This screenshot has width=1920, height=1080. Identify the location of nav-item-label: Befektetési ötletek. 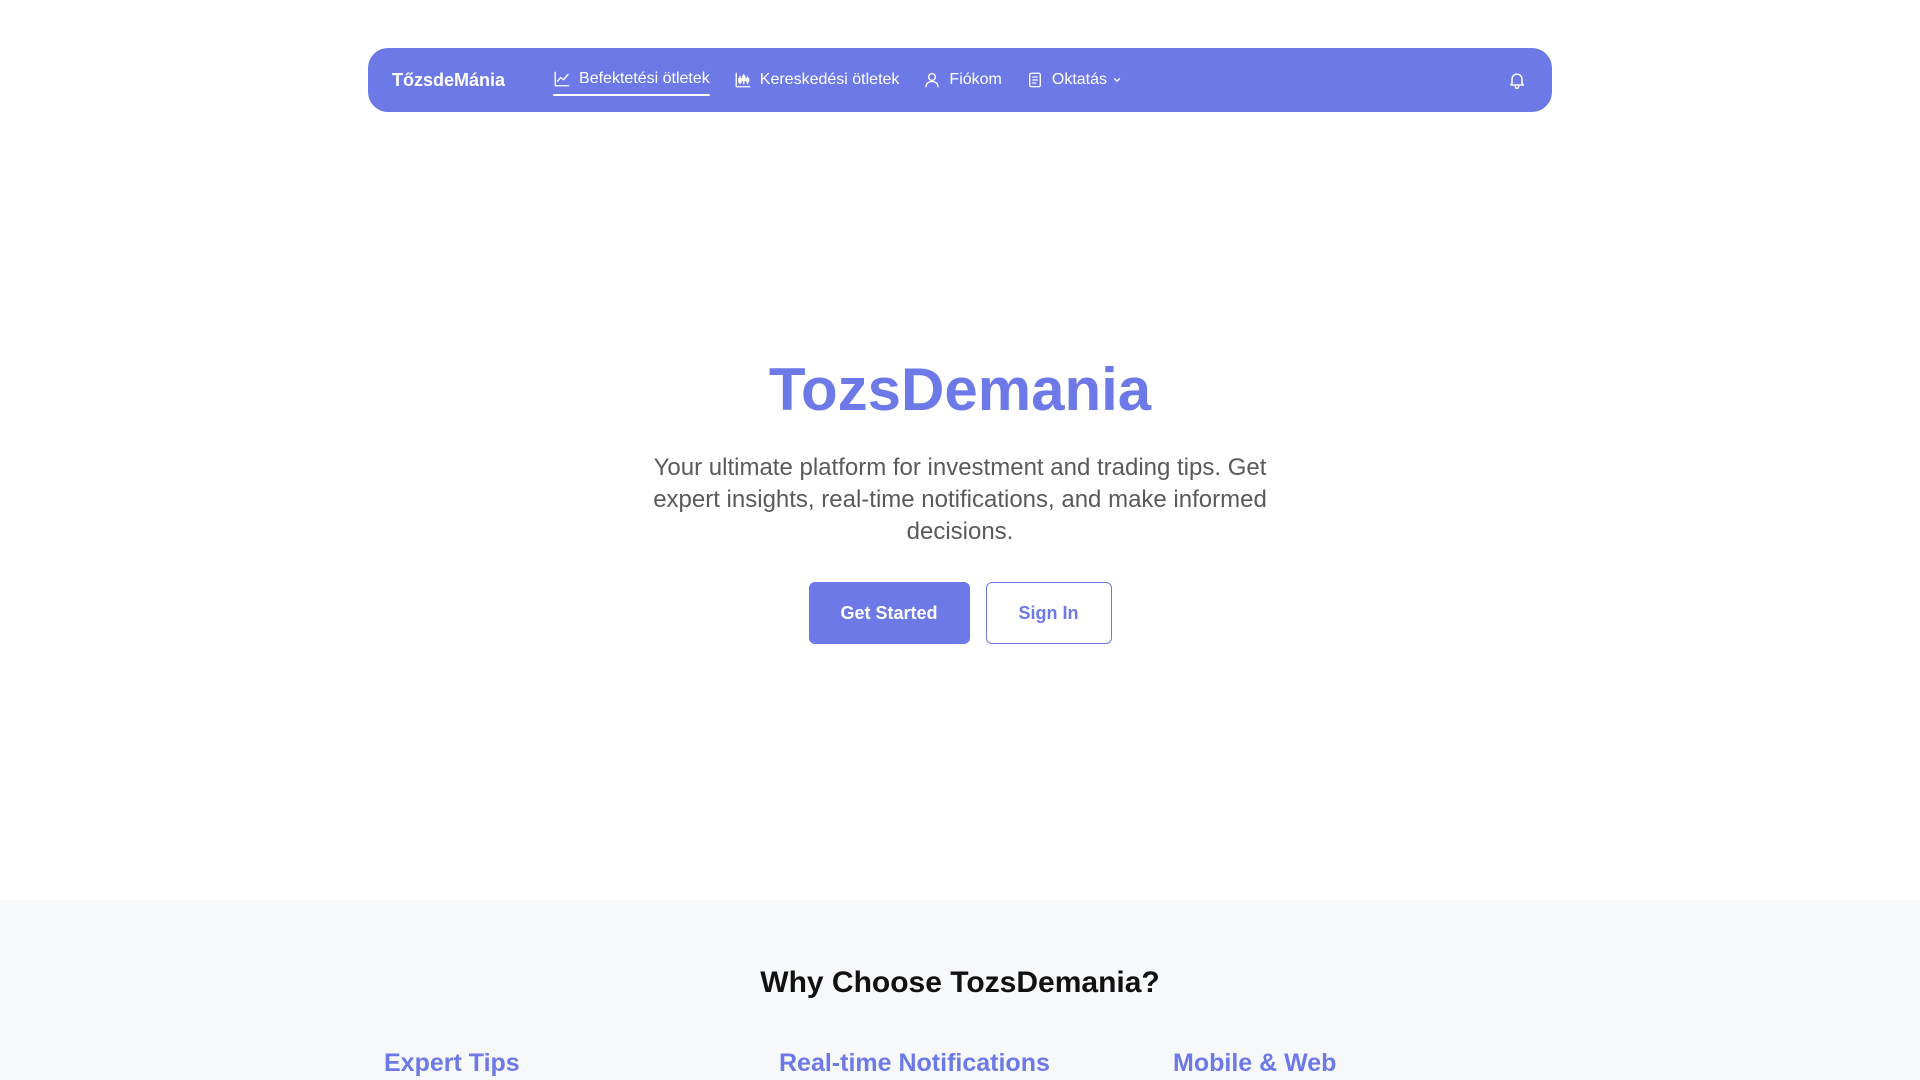
(644, 78).